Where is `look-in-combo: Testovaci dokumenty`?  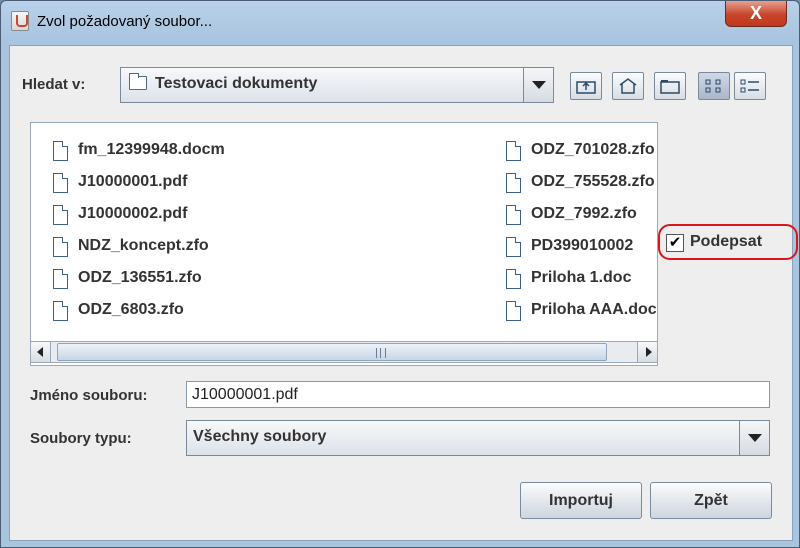 look-in-combo: Testovaci dokumenty is located at coordinates (337, 85).